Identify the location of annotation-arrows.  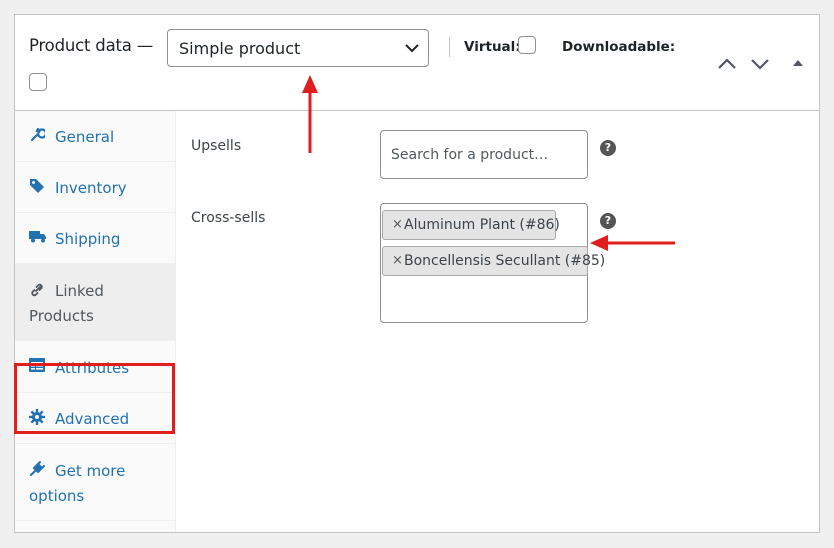
(488, 163).